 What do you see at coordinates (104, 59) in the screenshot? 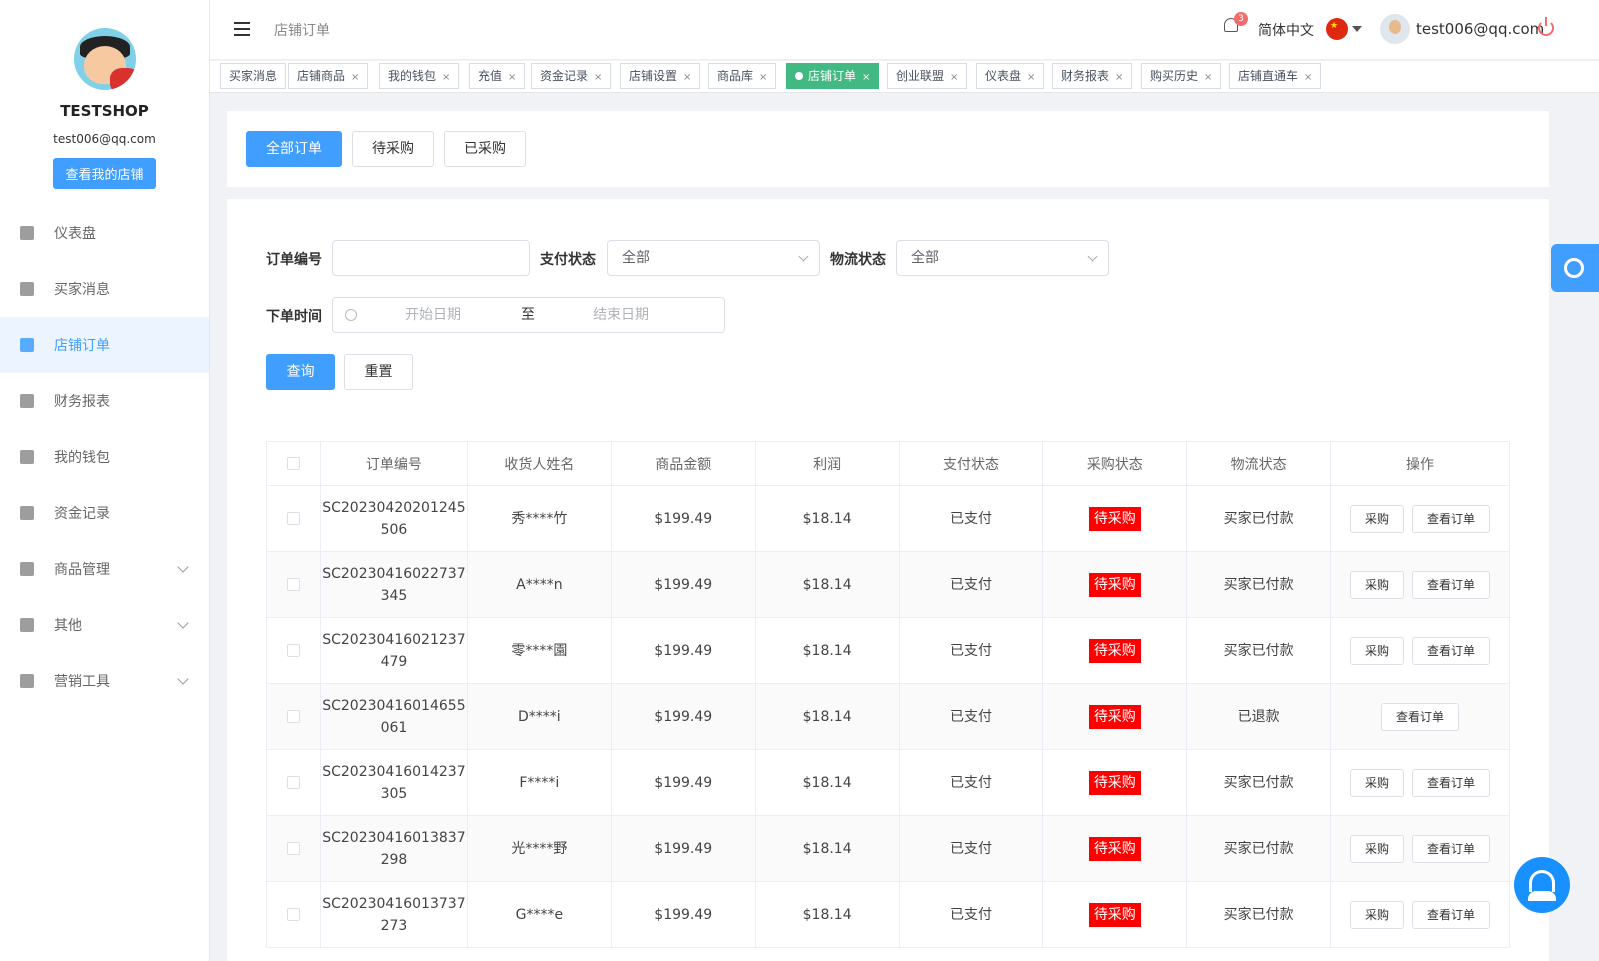
I see `shop-avatar` at bounding box center [104, 59].